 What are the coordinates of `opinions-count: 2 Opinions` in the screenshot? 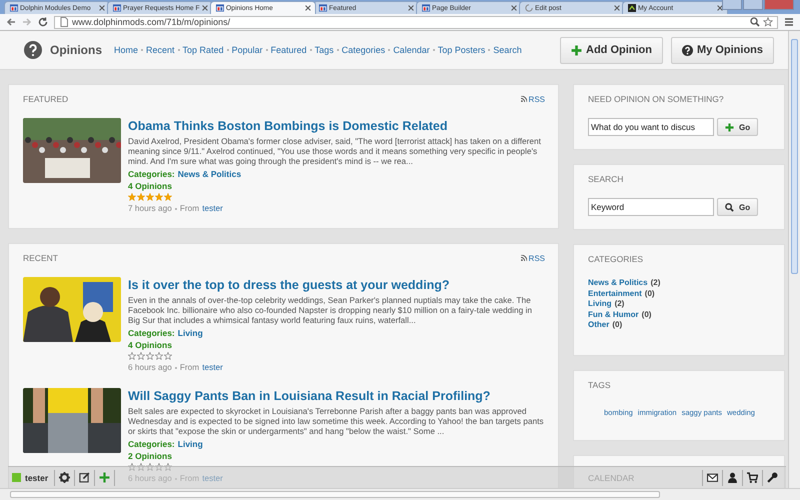 It's located at (336, 456).